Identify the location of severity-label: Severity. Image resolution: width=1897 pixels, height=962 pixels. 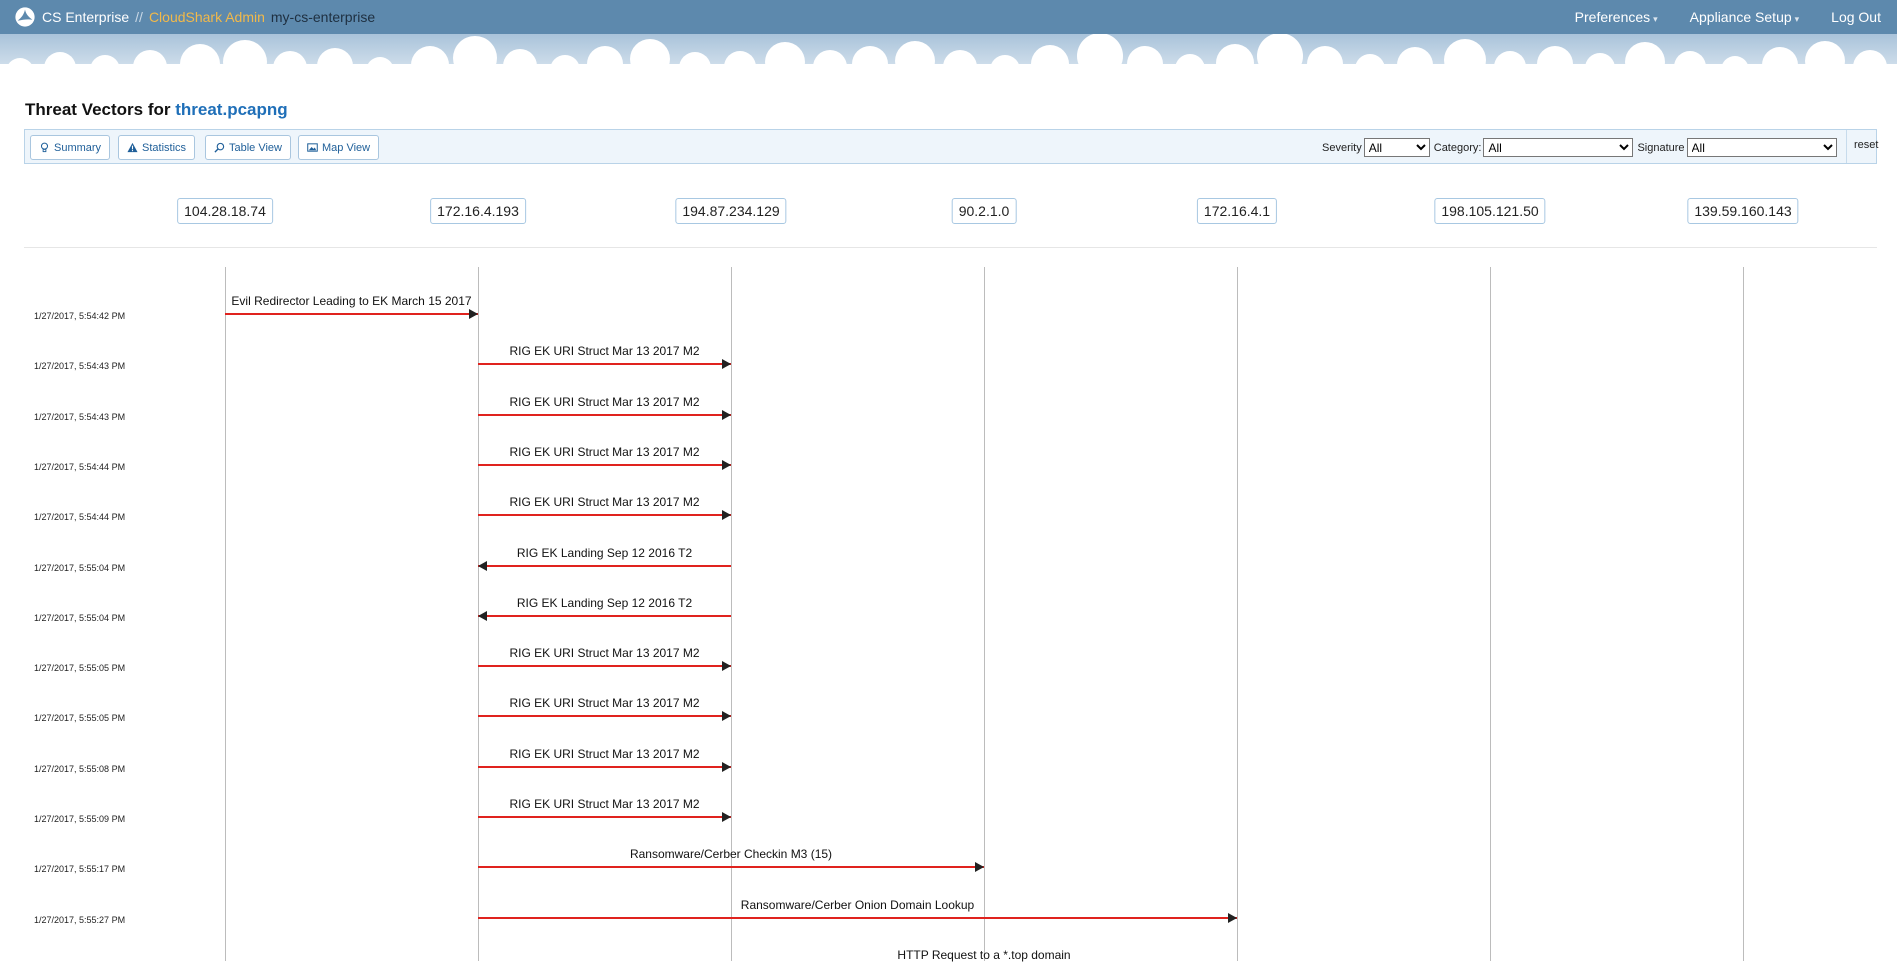
(1342, 147).